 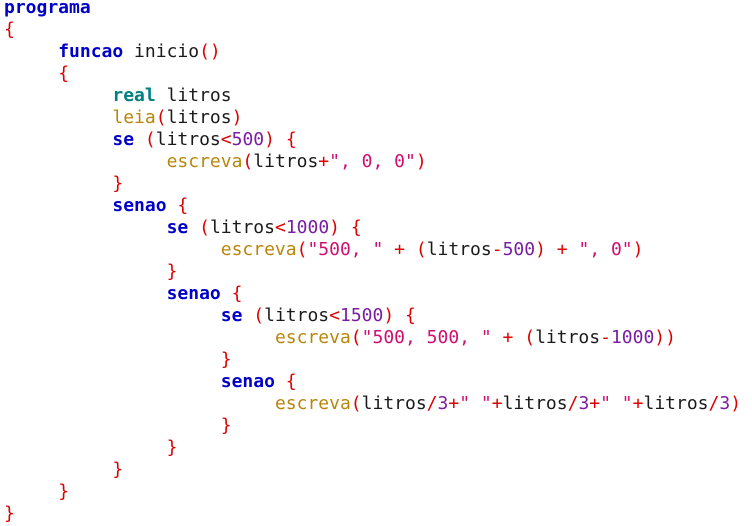 I want to click on code-line: programa, so click(x=372, y=9).